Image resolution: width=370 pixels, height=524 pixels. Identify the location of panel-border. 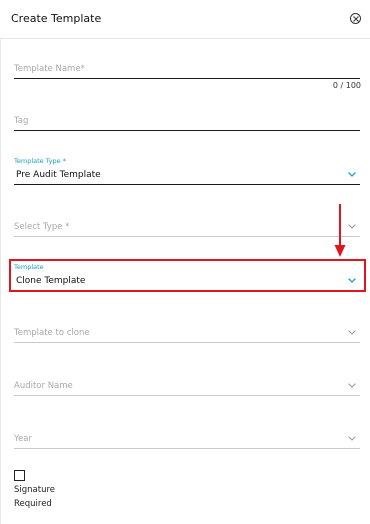
(0, 281).